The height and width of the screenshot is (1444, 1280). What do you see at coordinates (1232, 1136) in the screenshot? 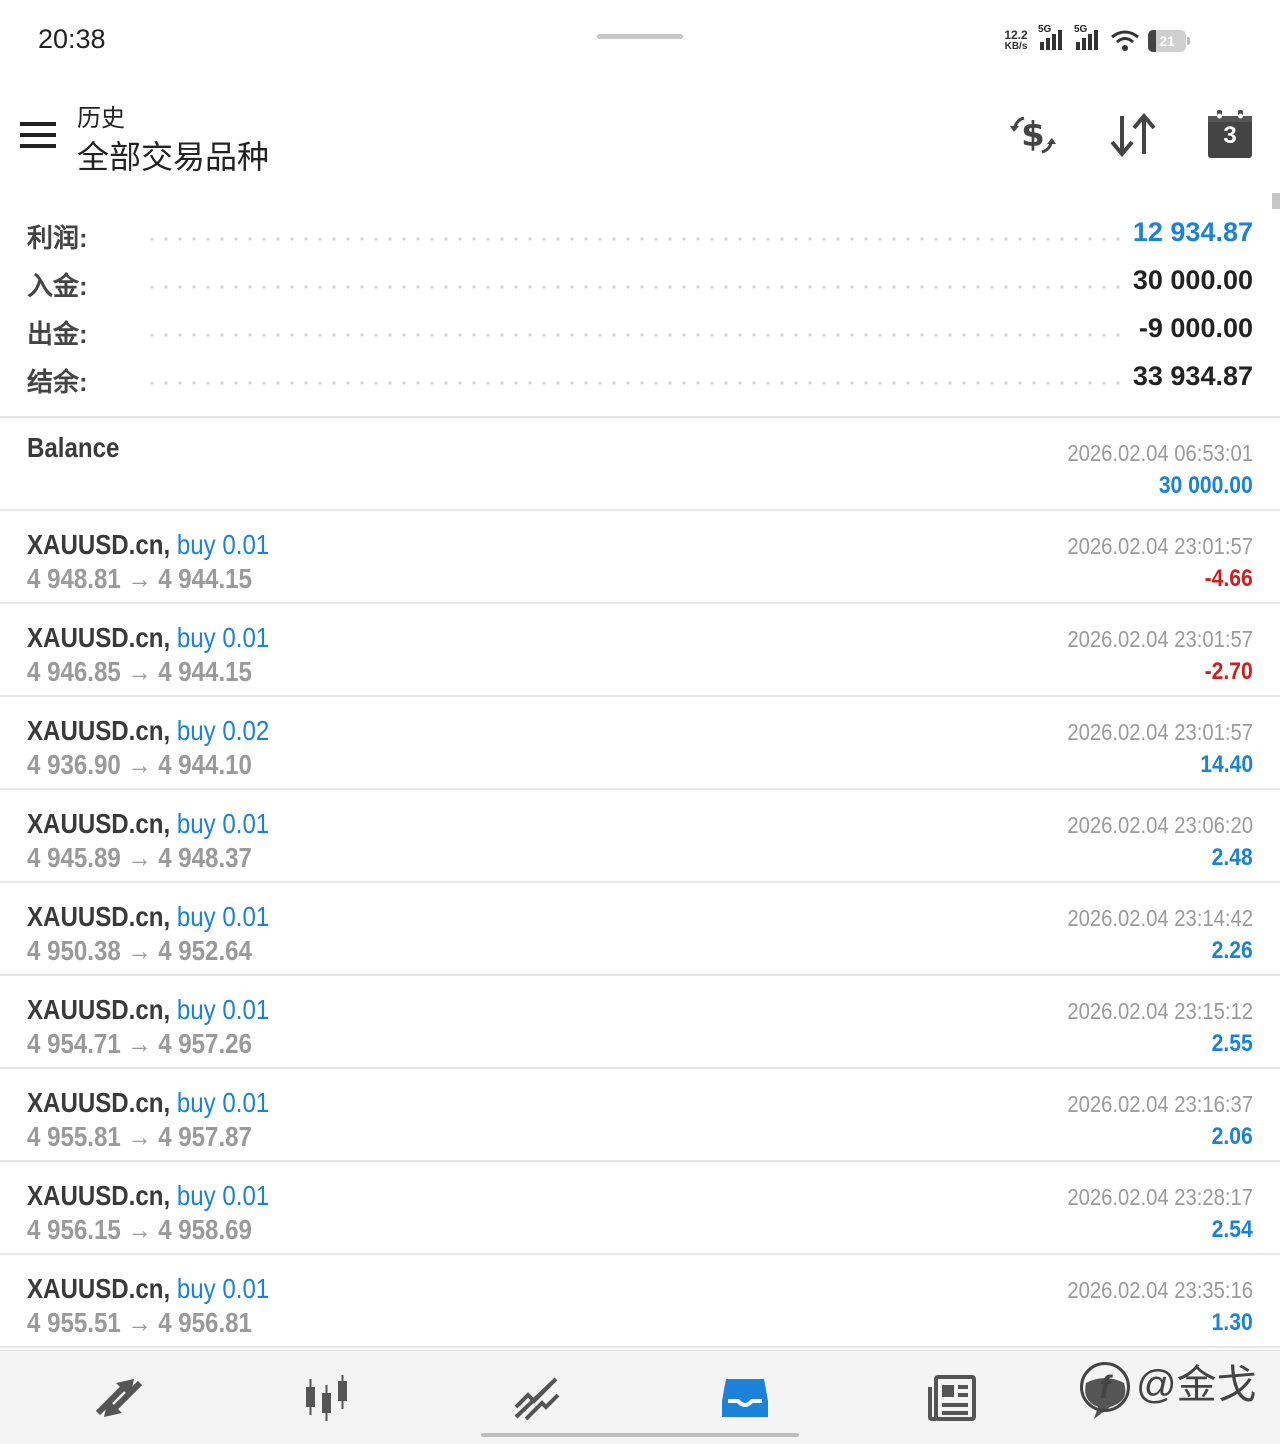
I see `deal-profit: 2.06` at bounding box center [1232, 1136].